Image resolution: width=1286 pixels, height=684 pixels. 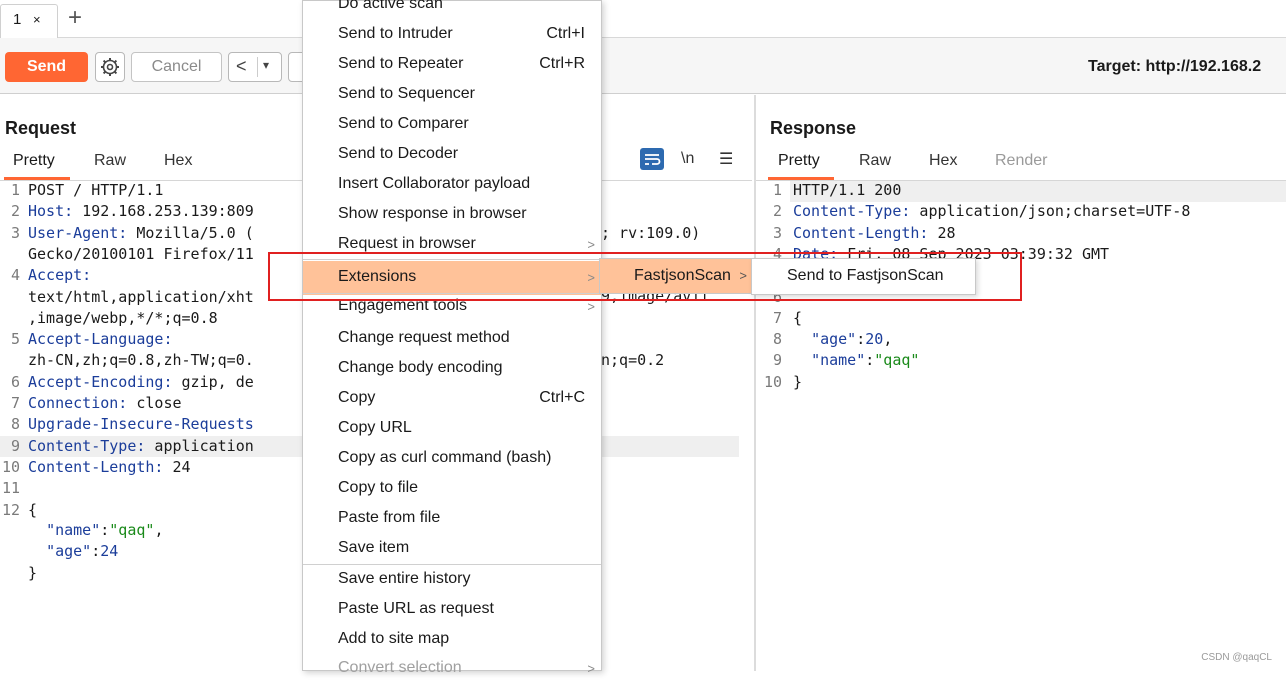 I want to click on response-line: "age":20,, so click(x=842, y=339).